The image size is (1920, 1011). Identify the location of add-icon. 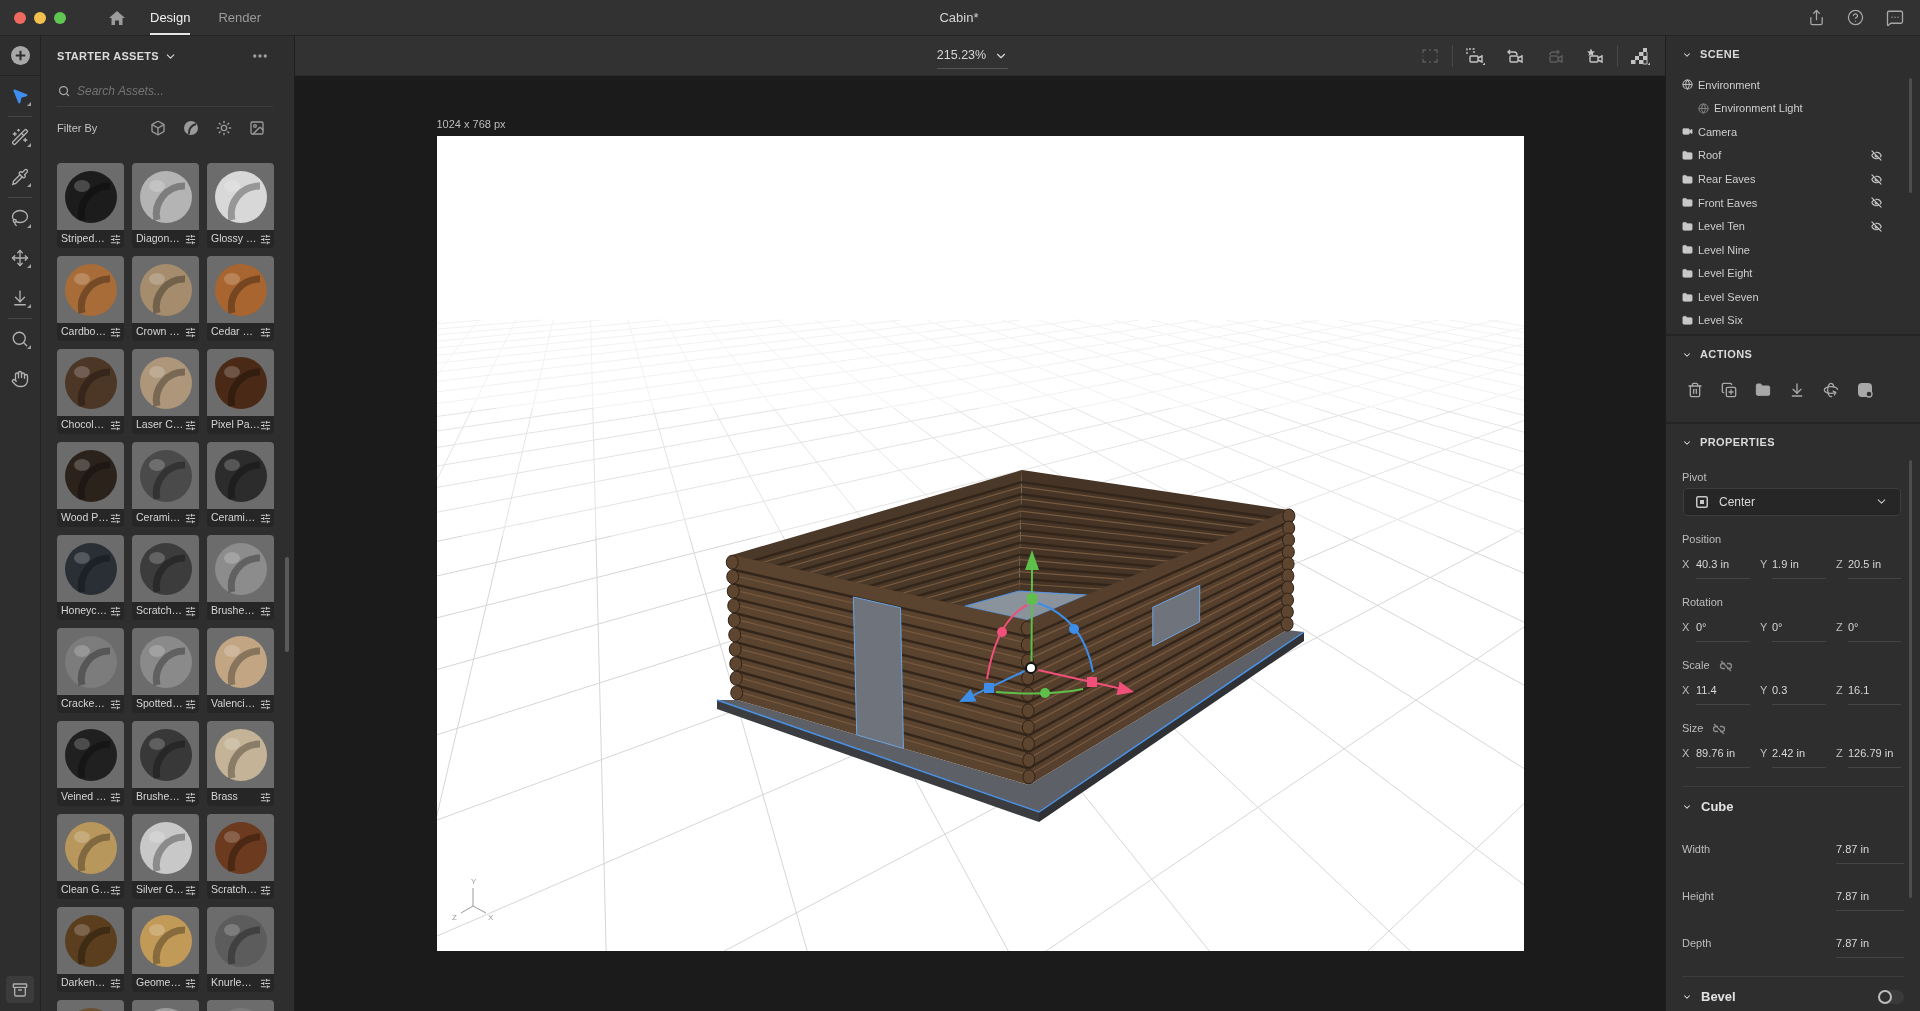
(20, 55).